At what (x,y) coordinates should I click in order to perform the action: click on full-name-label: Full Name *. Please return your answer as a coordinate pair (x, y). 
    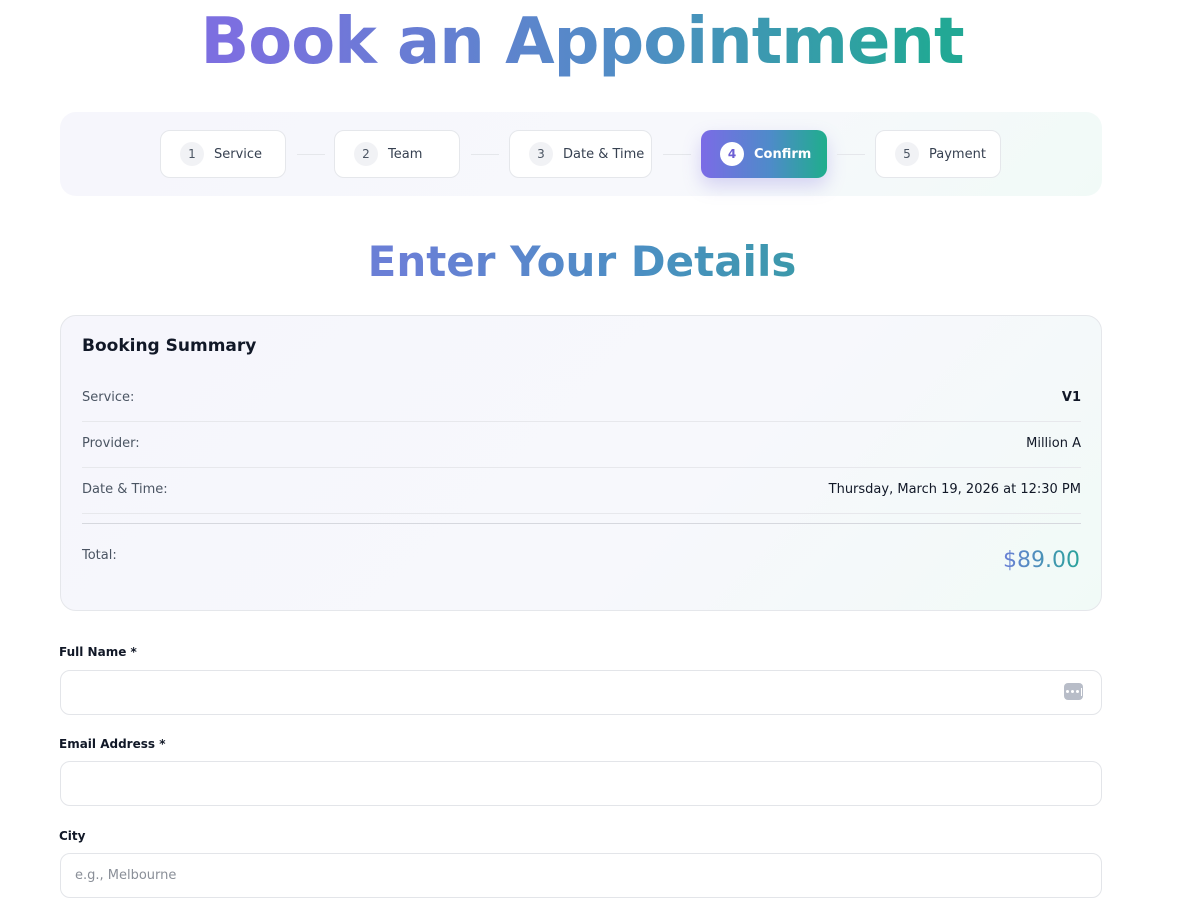
    Looking at the image, I should click on (98, 652).